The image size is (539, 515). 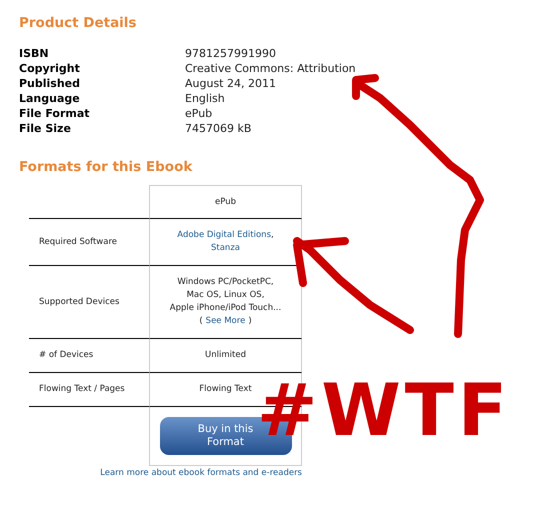 What do you see at coordinates (45, 128) in the screenshot?
I see `detail-label: File Size` at bounding box center [45, 128].